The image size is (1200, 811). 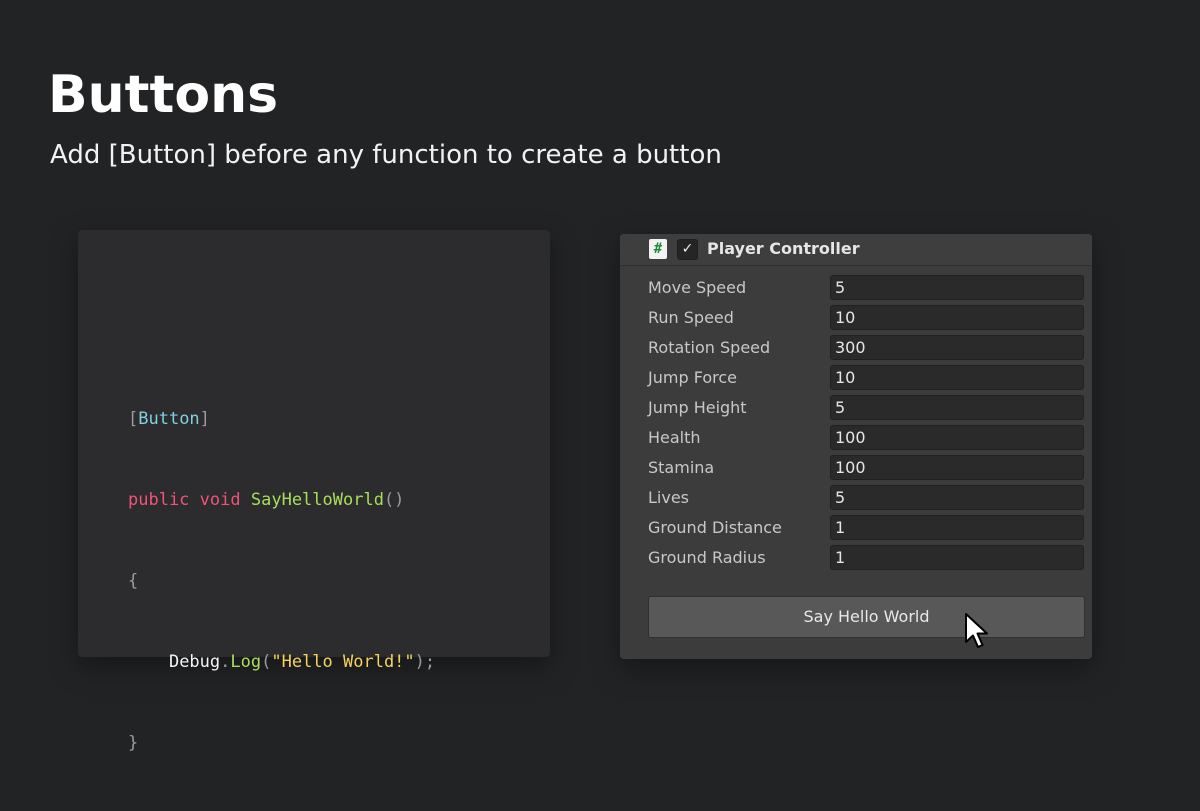 What do you see at coordinates (957, 497) in the screenshot?
I see `lives-field: 5` at bounding box center [957, 497].